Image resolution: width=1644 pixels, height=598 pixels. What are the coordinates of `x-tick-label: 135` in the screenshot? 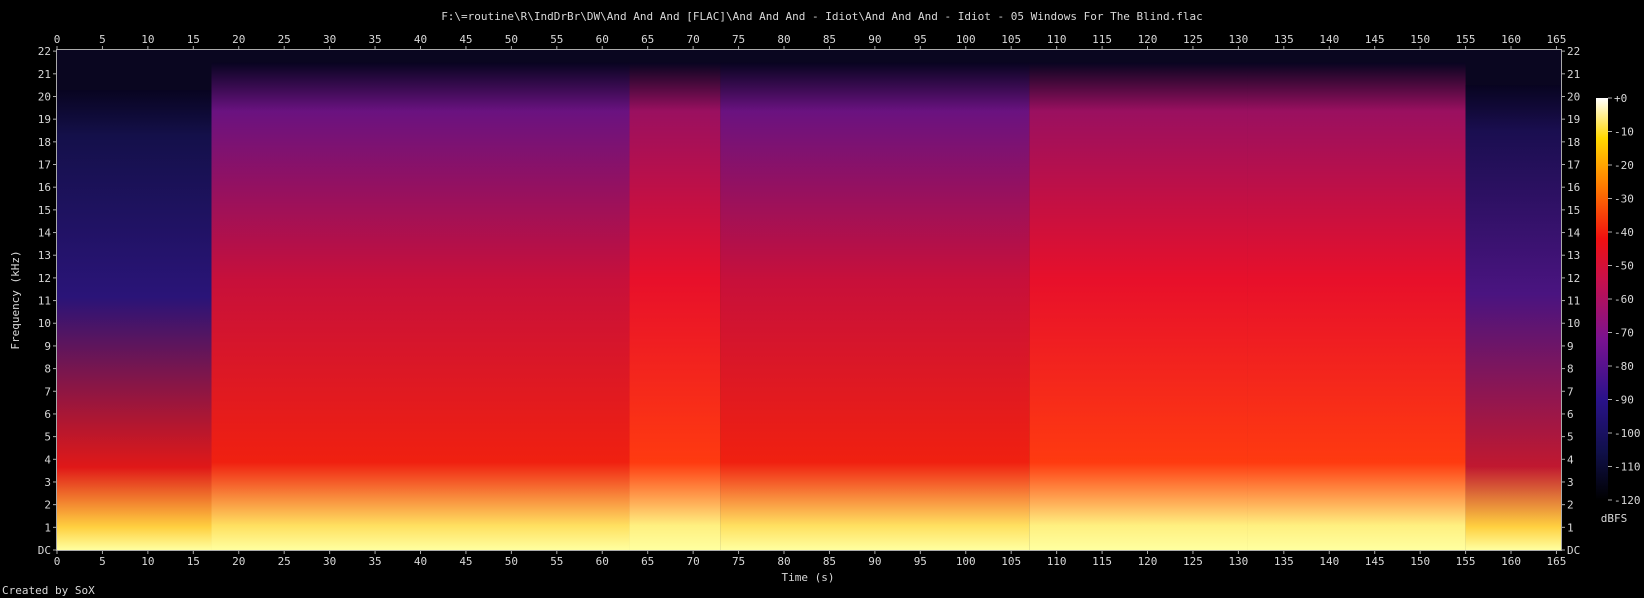 It's located at (1284, 39).